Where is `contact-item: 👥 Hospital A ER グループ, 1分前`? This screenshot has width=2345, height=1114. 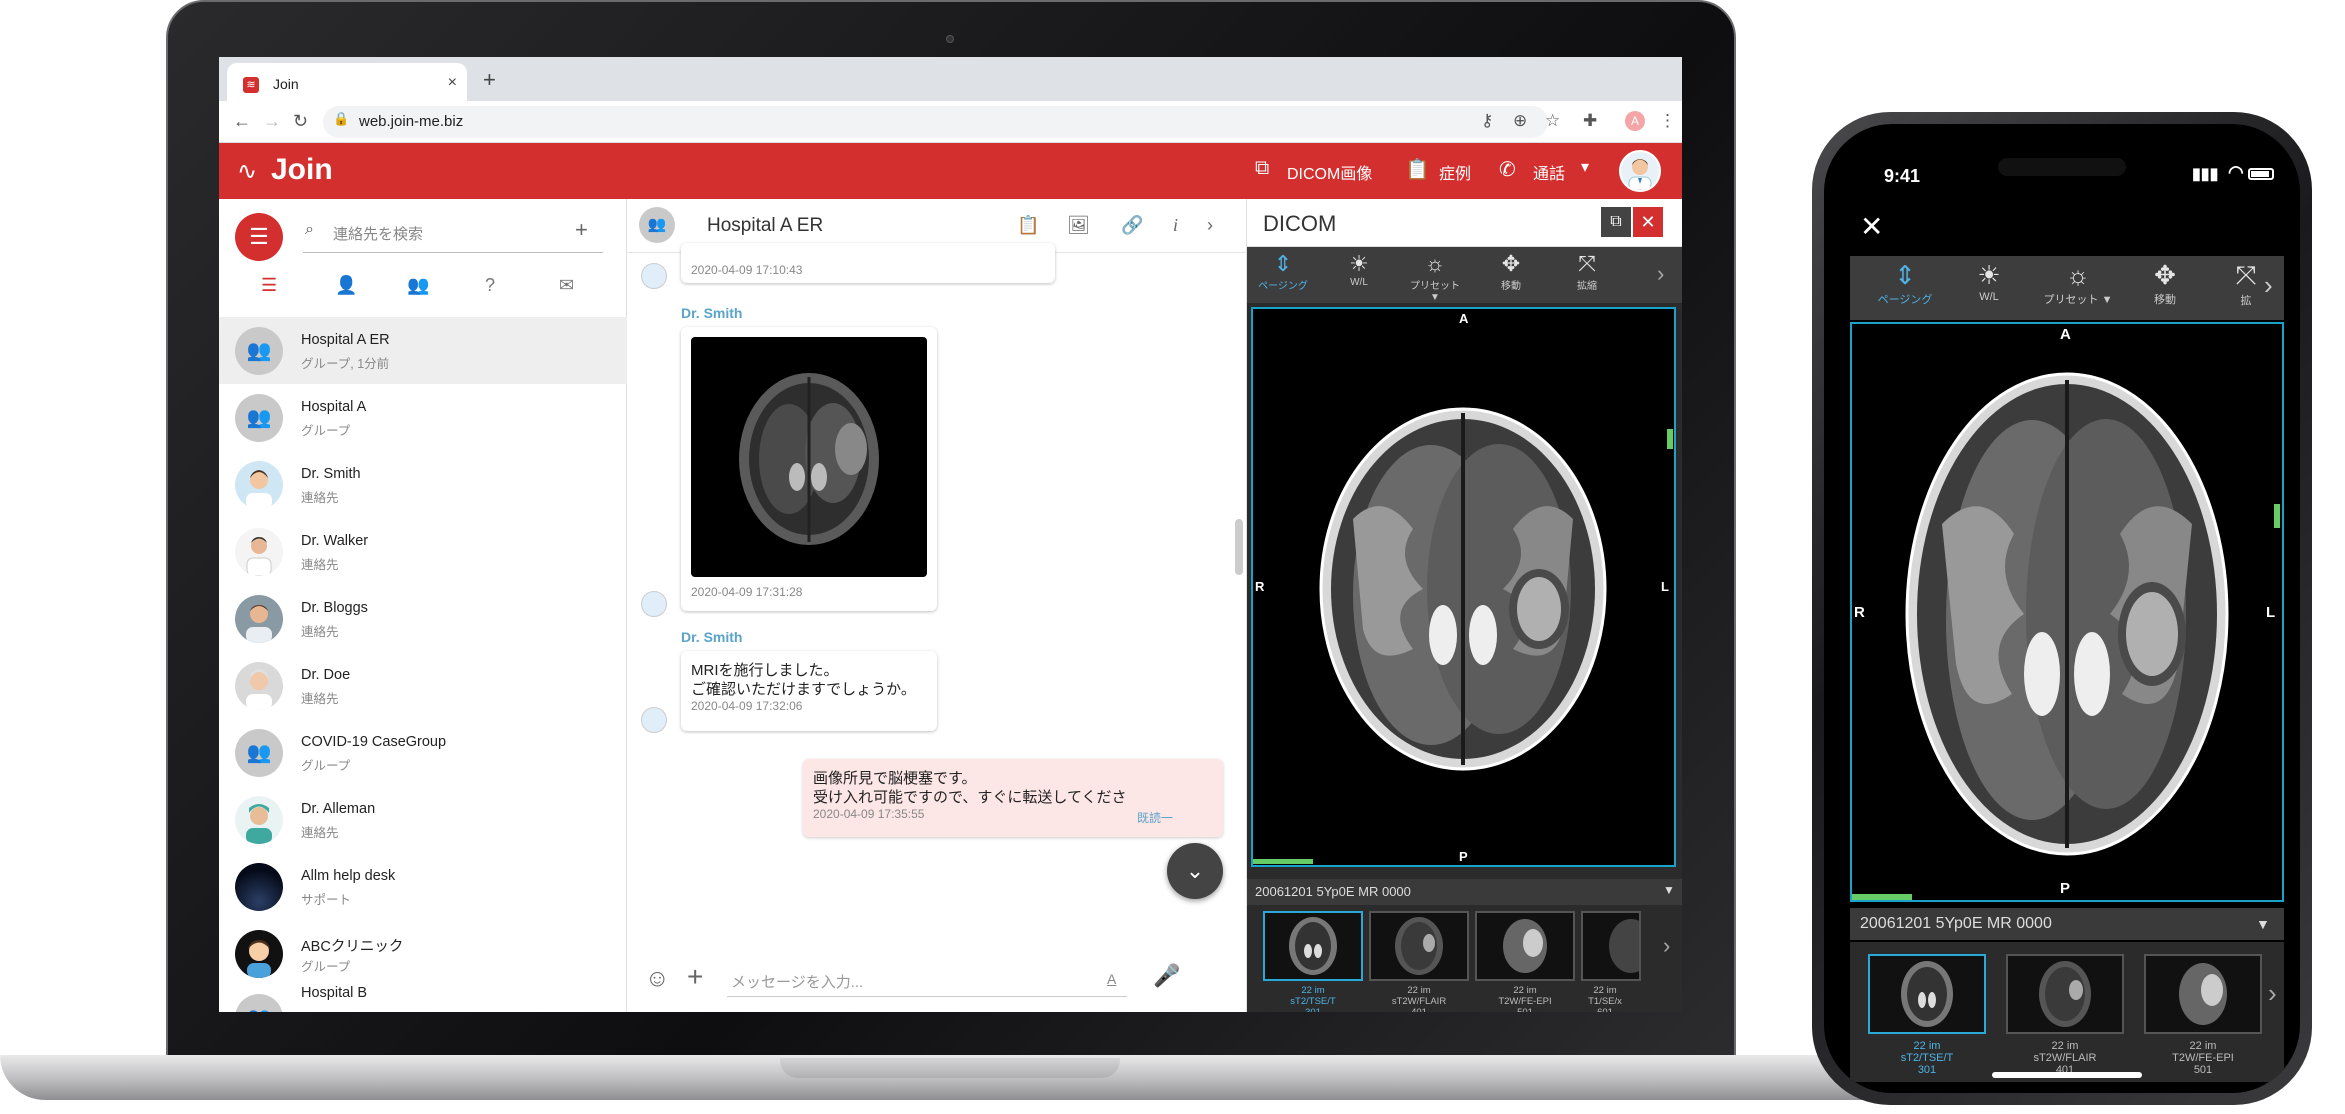
contact-item: 👥 Hospital A ER グループ, 1分前 is located at coordinates (423, 350).